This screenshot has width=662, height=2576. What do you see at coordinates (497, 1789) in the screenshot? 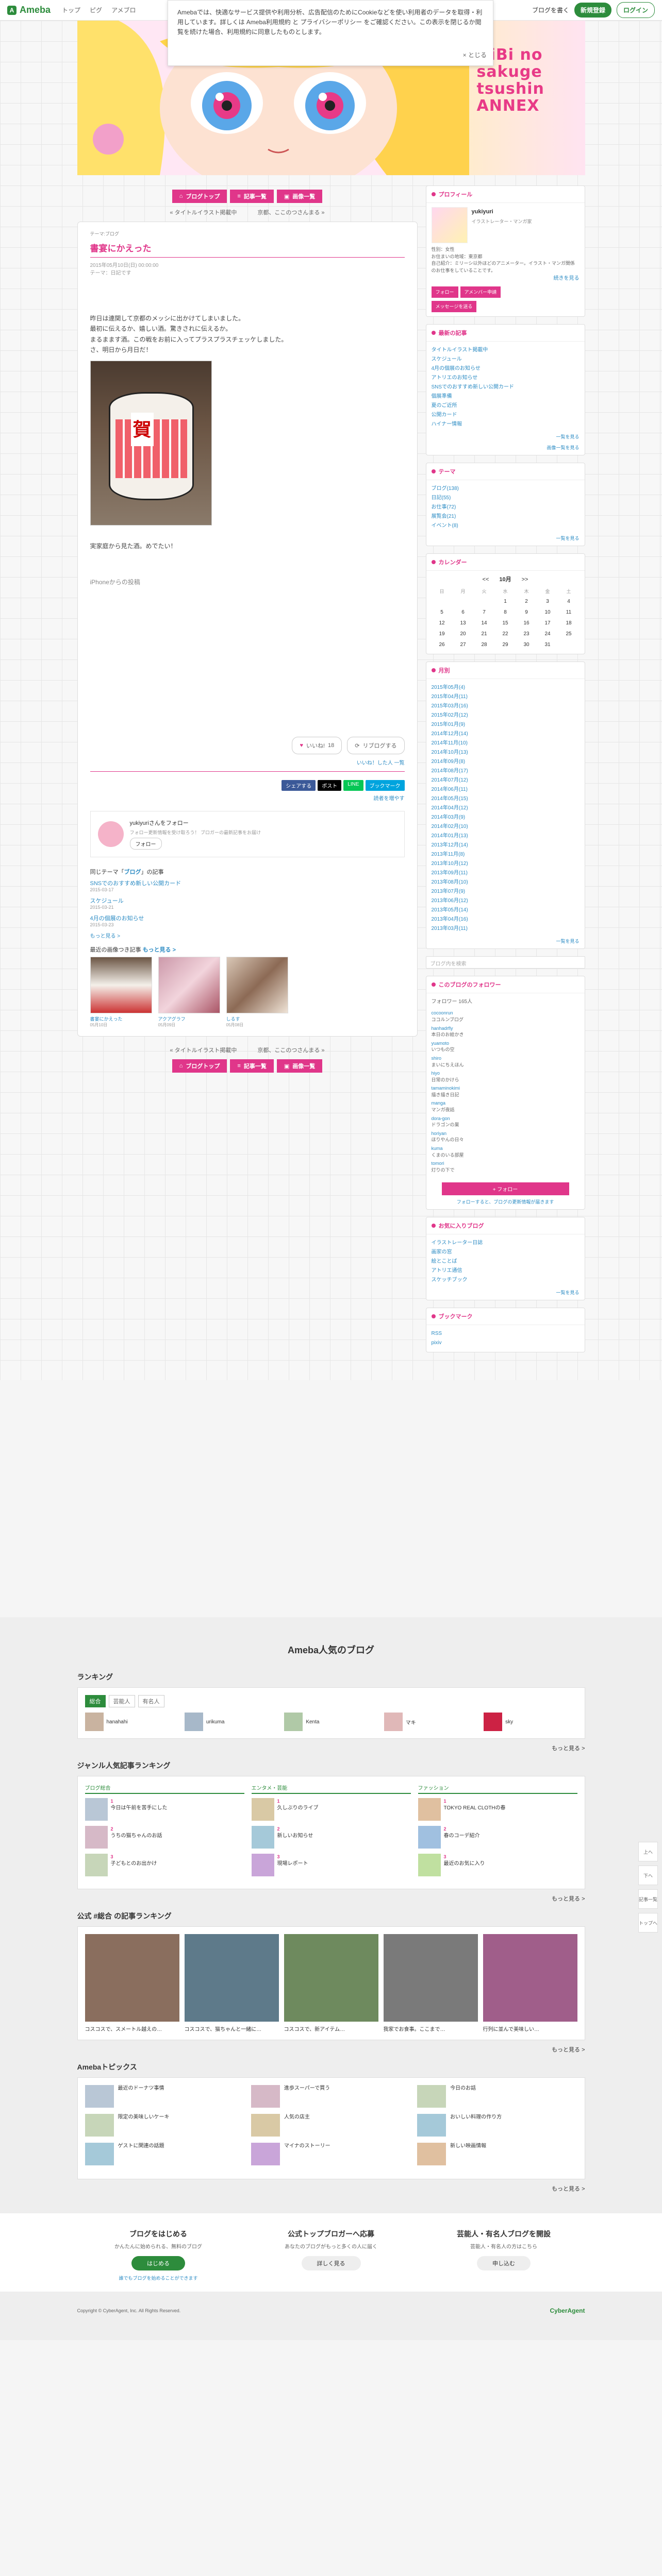
I see `genre-head: ファッション` at bounding box center [497, 1789].